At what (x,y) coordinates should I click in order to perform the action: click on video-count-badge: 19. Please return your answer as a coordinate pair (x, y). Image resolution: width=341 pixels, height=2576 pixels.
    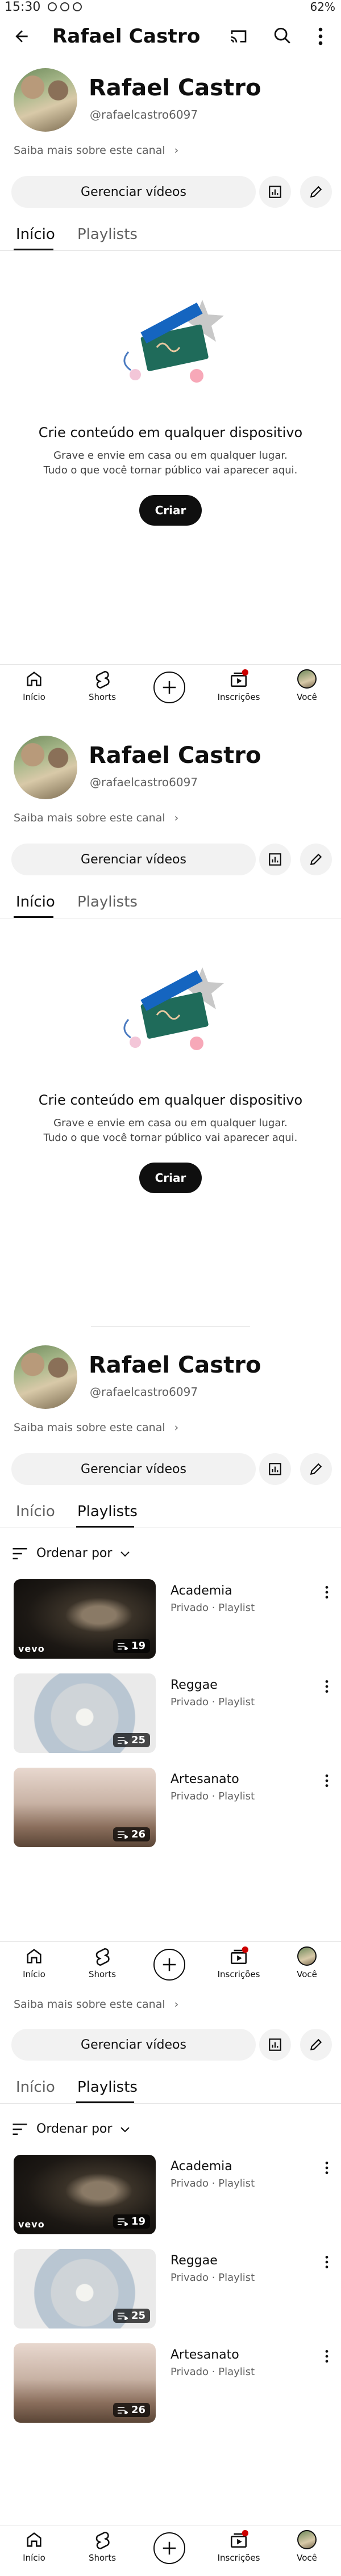
    Looking at the image, I should click on (131, 2221).